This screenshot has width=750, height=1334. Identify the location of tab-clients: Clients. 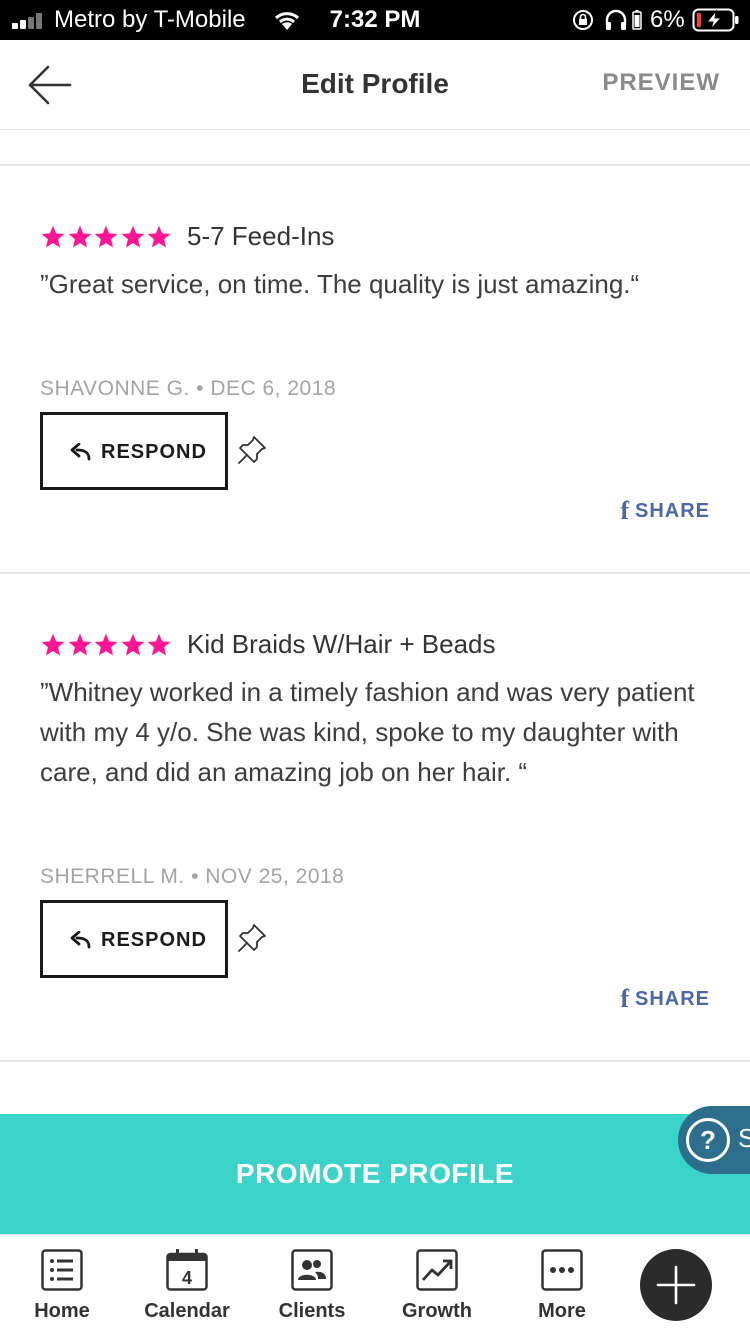
(312, 1289).